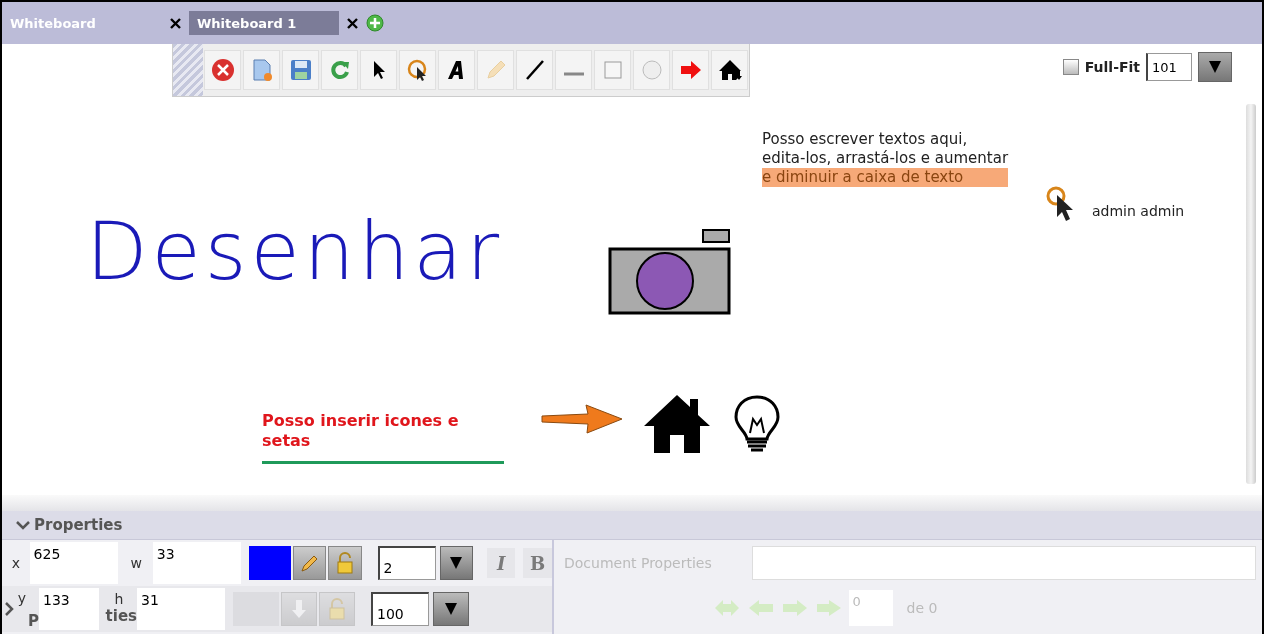 The width and height of the screenshot is (1264, 634). I want to click on number-field: 133, so click(69, 609).